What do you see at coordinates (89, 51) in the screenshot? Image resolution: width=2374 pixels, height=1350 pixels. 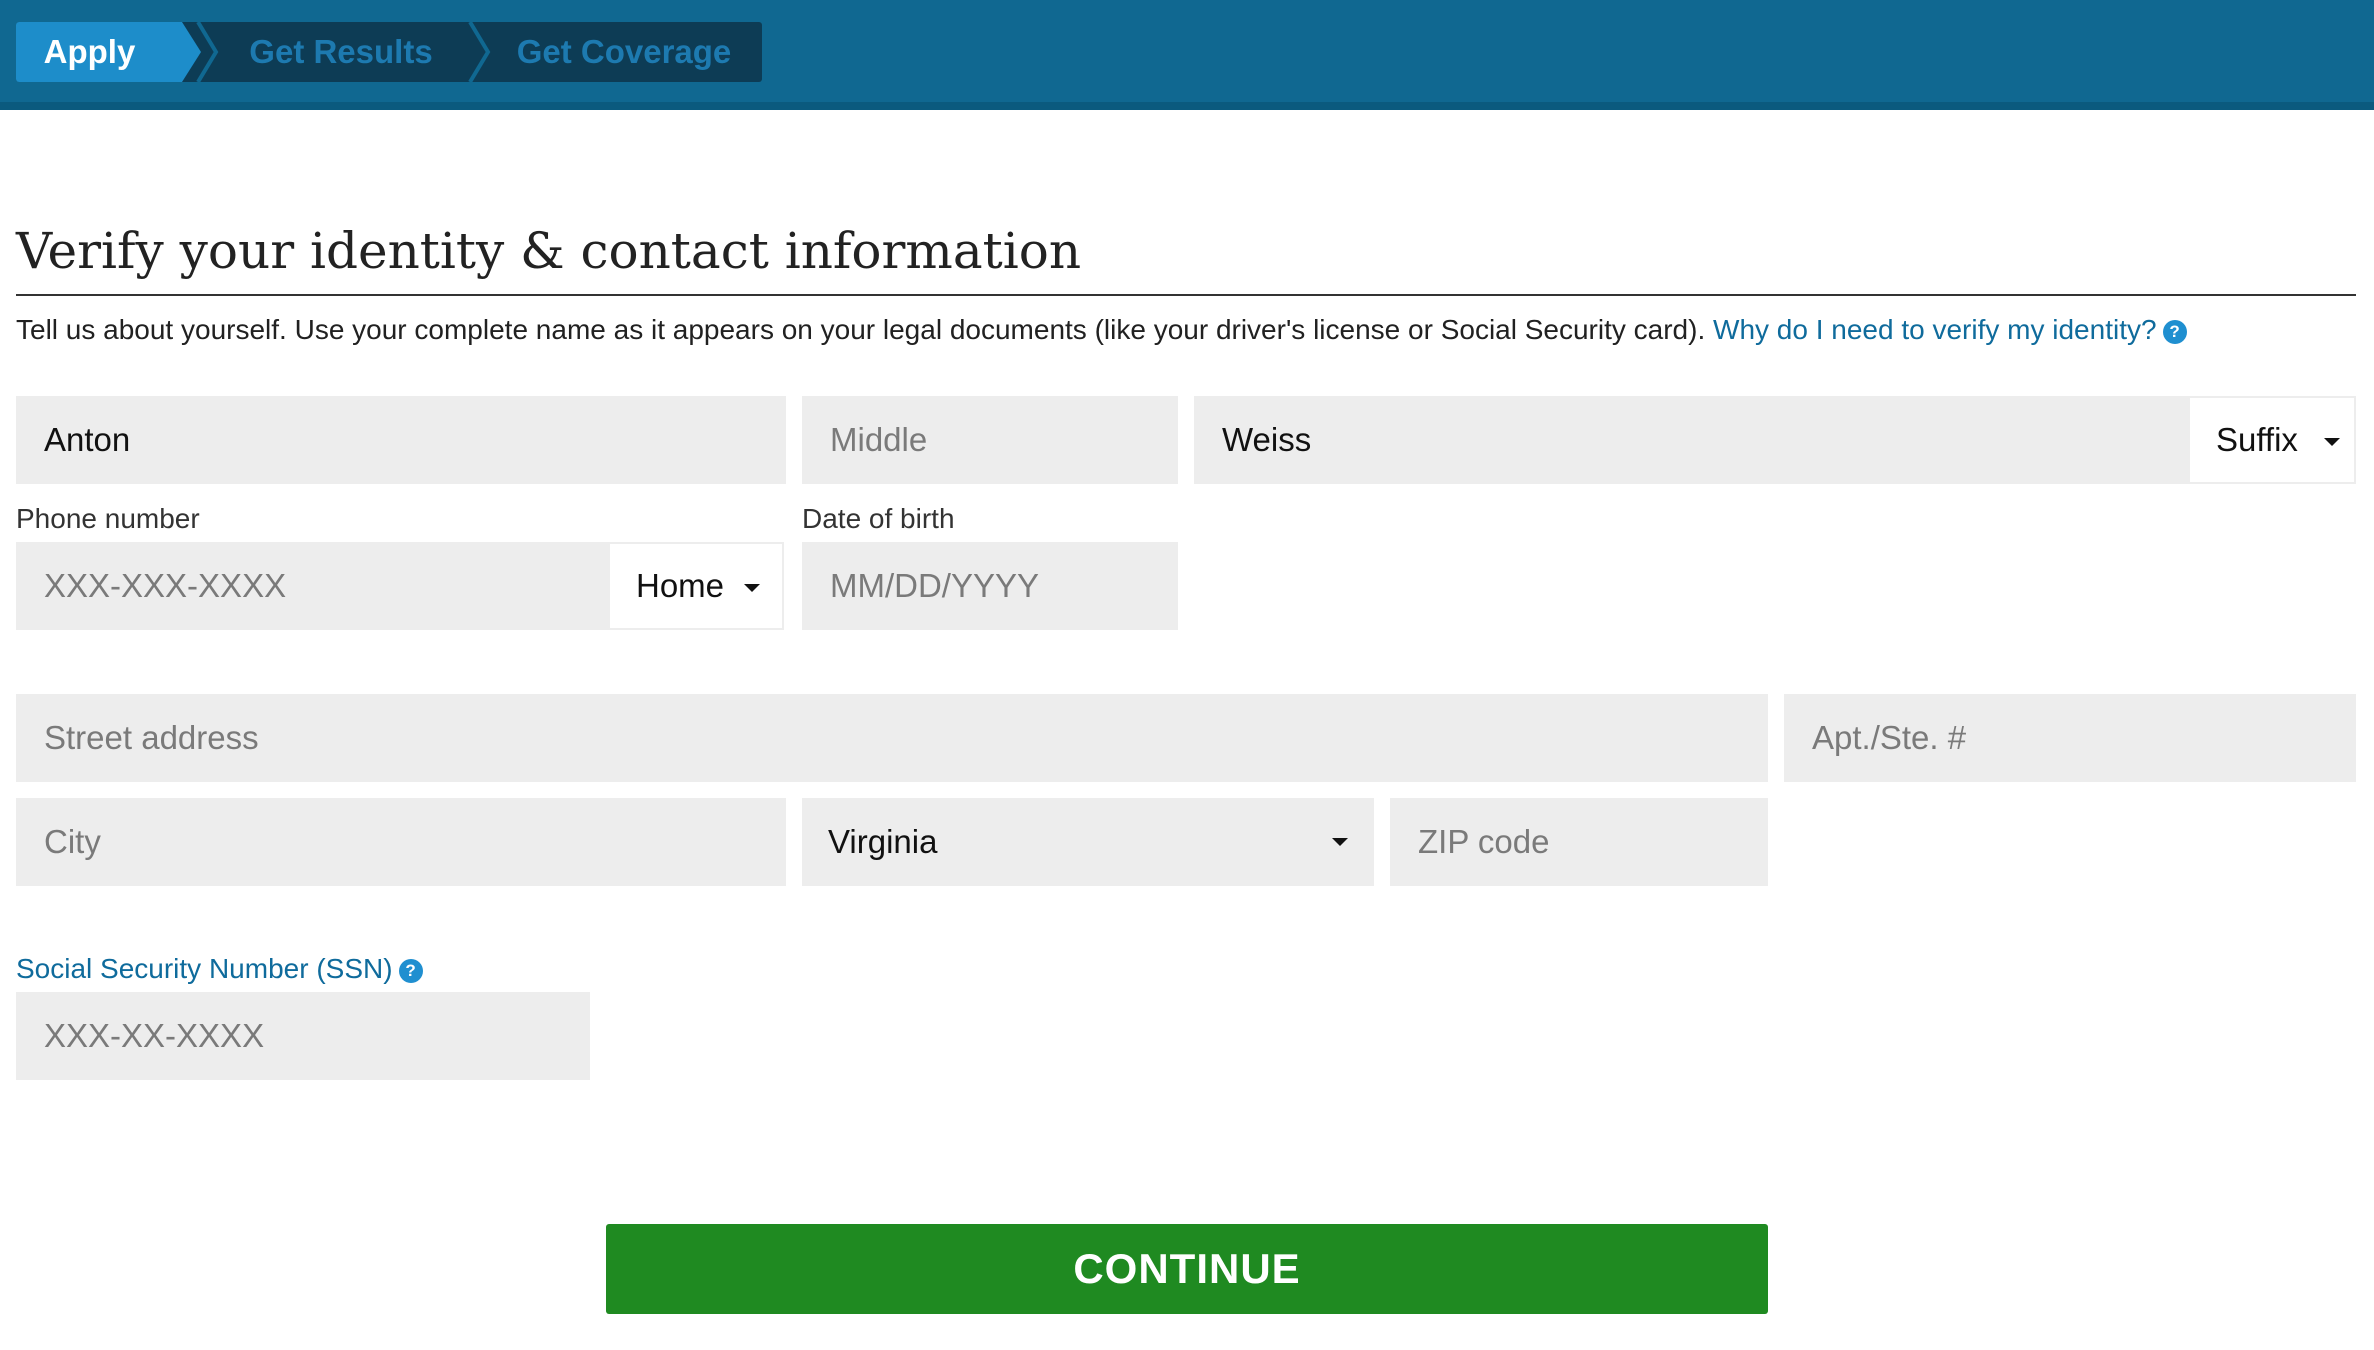 I see `step-apply-label: Apply` at bounding box center [89, 51].